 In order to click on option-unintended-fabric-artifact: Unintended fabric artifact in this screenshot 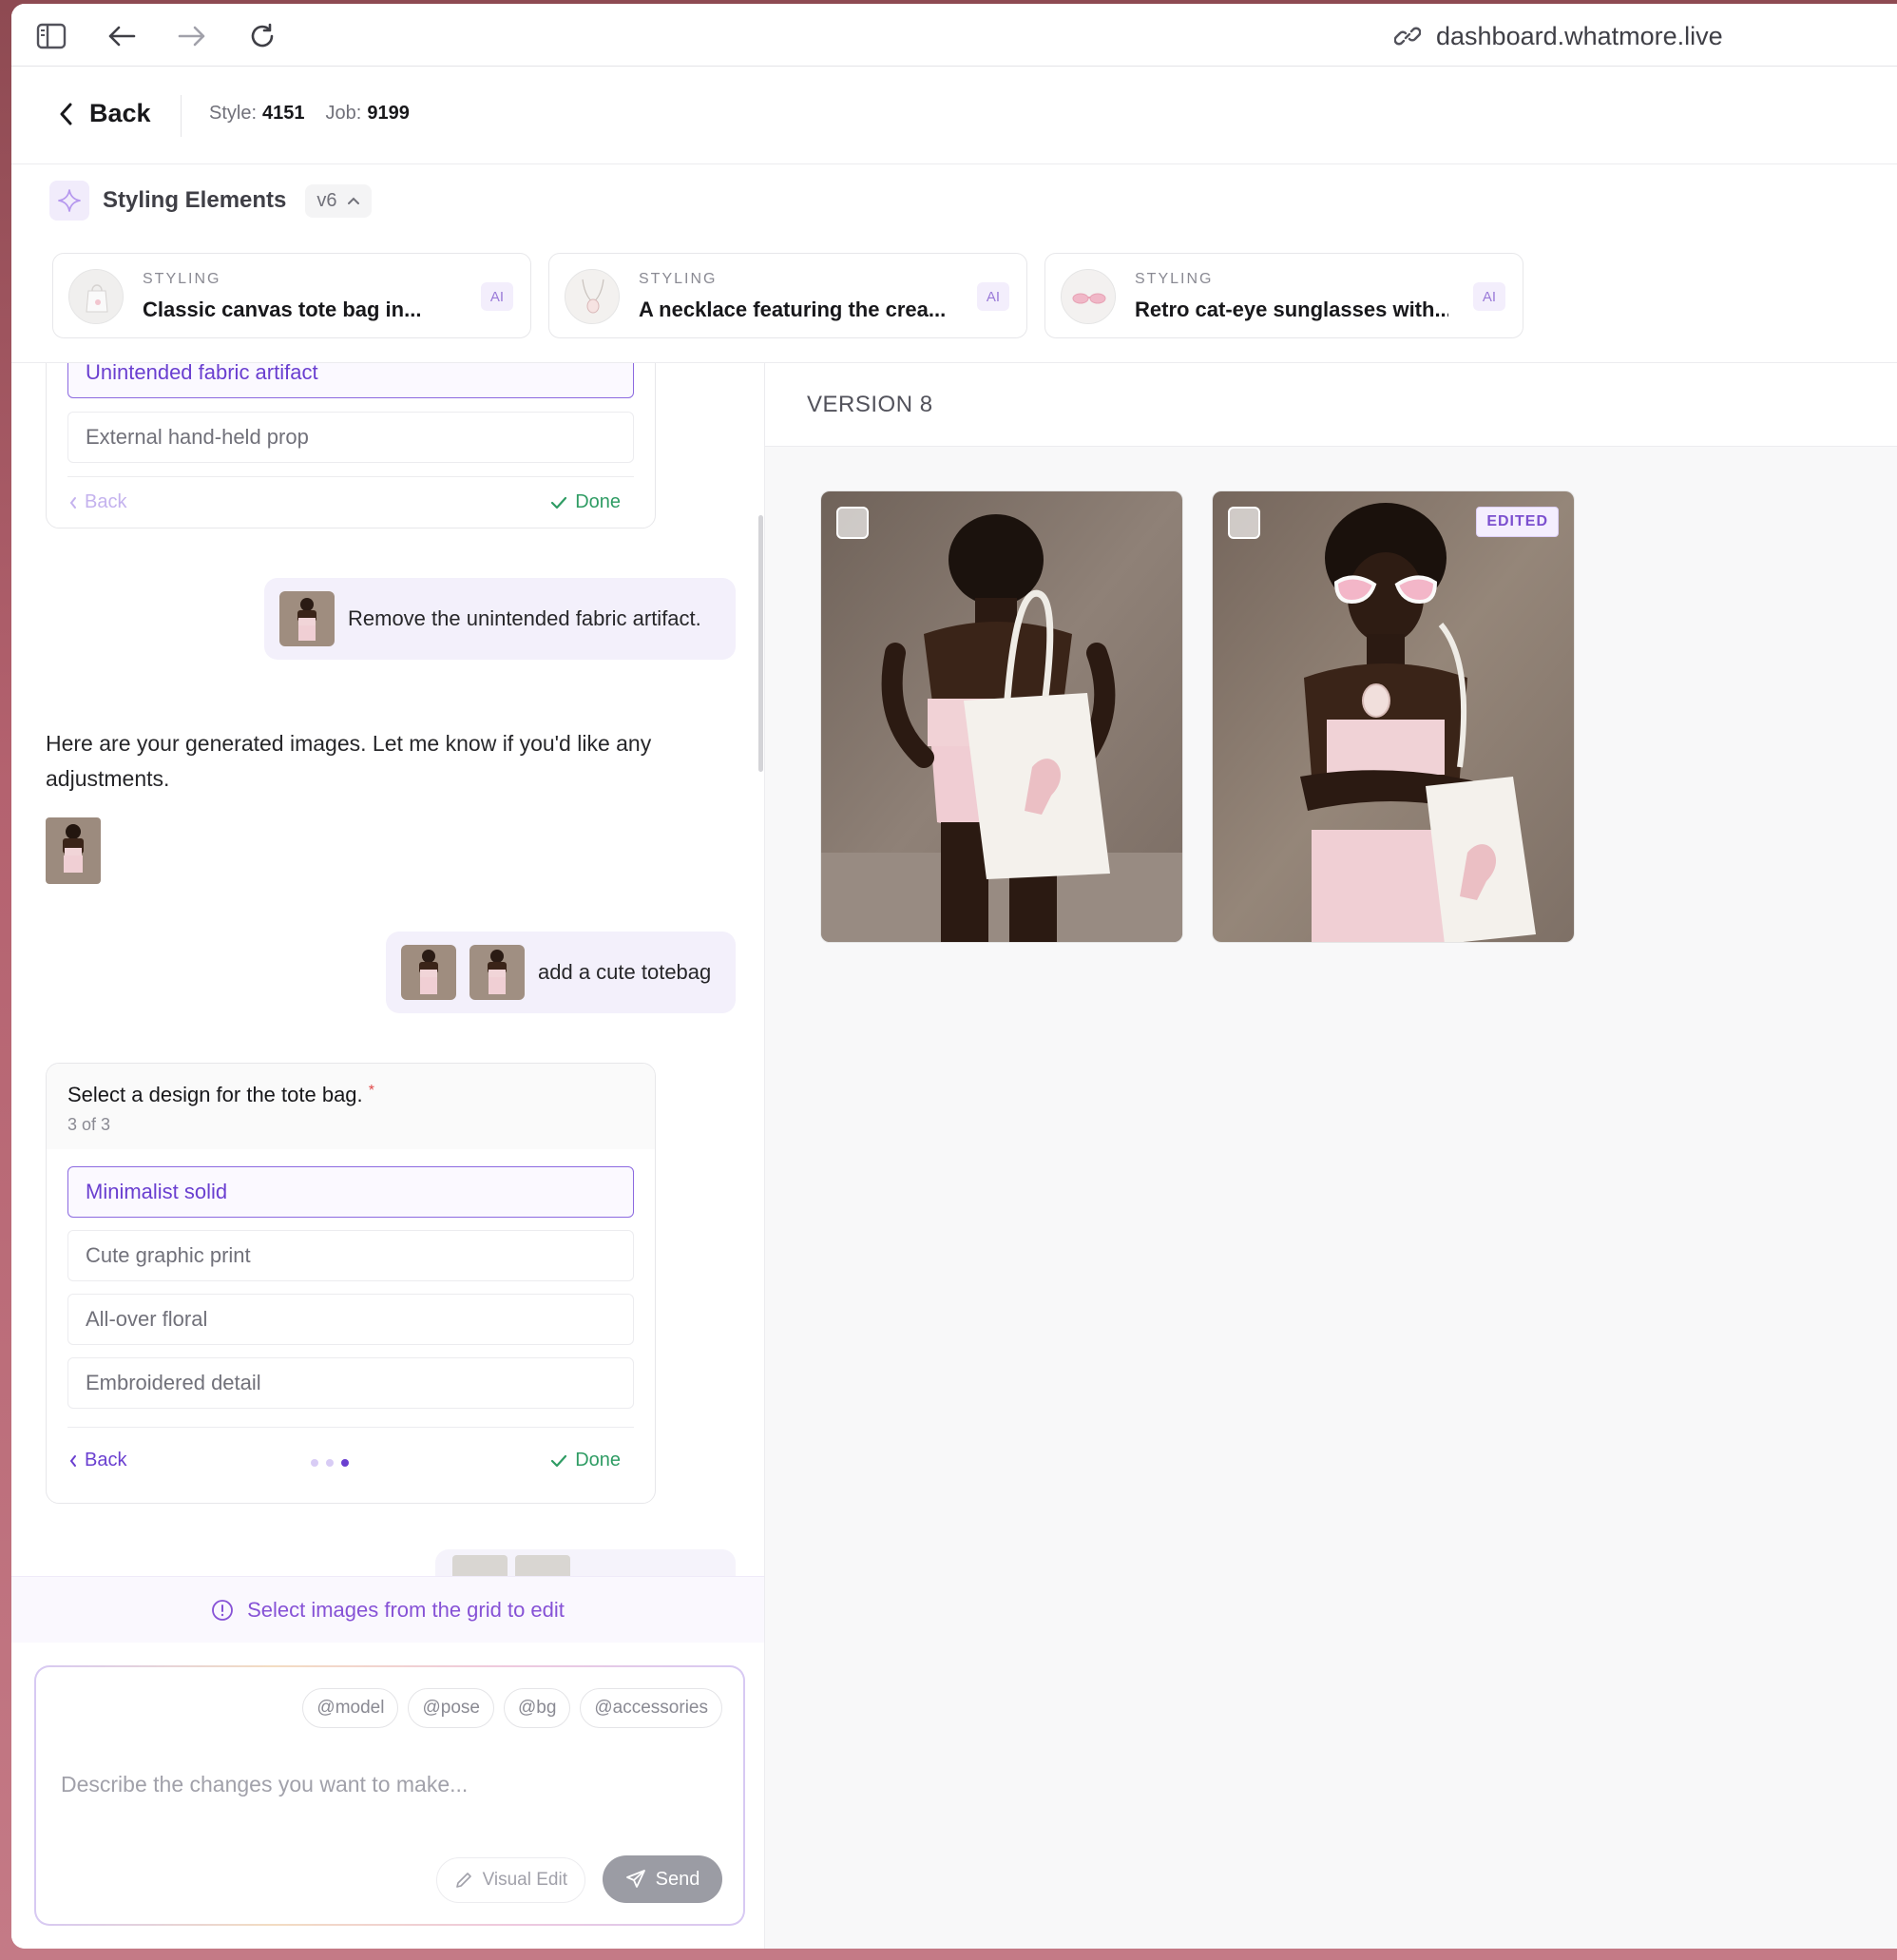, I will do `click(350, 380)`.